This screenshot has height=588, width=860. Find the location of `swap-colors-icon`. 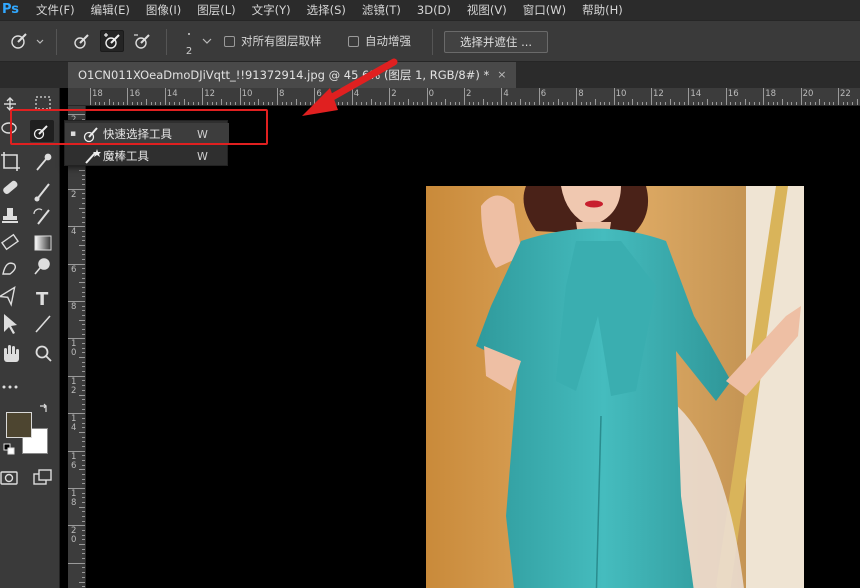

swap-colors-icon is located at coordinates (43, 407).